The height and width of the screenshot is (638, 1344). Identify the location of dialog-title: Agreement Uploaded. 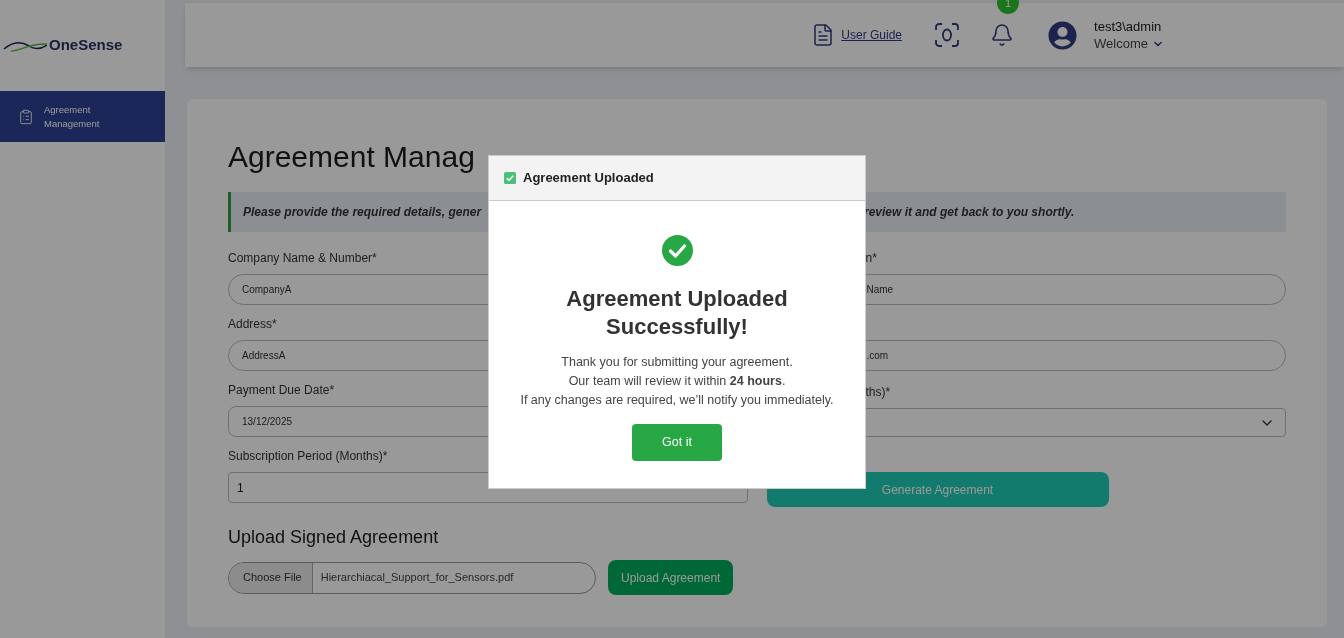
(588, 178).